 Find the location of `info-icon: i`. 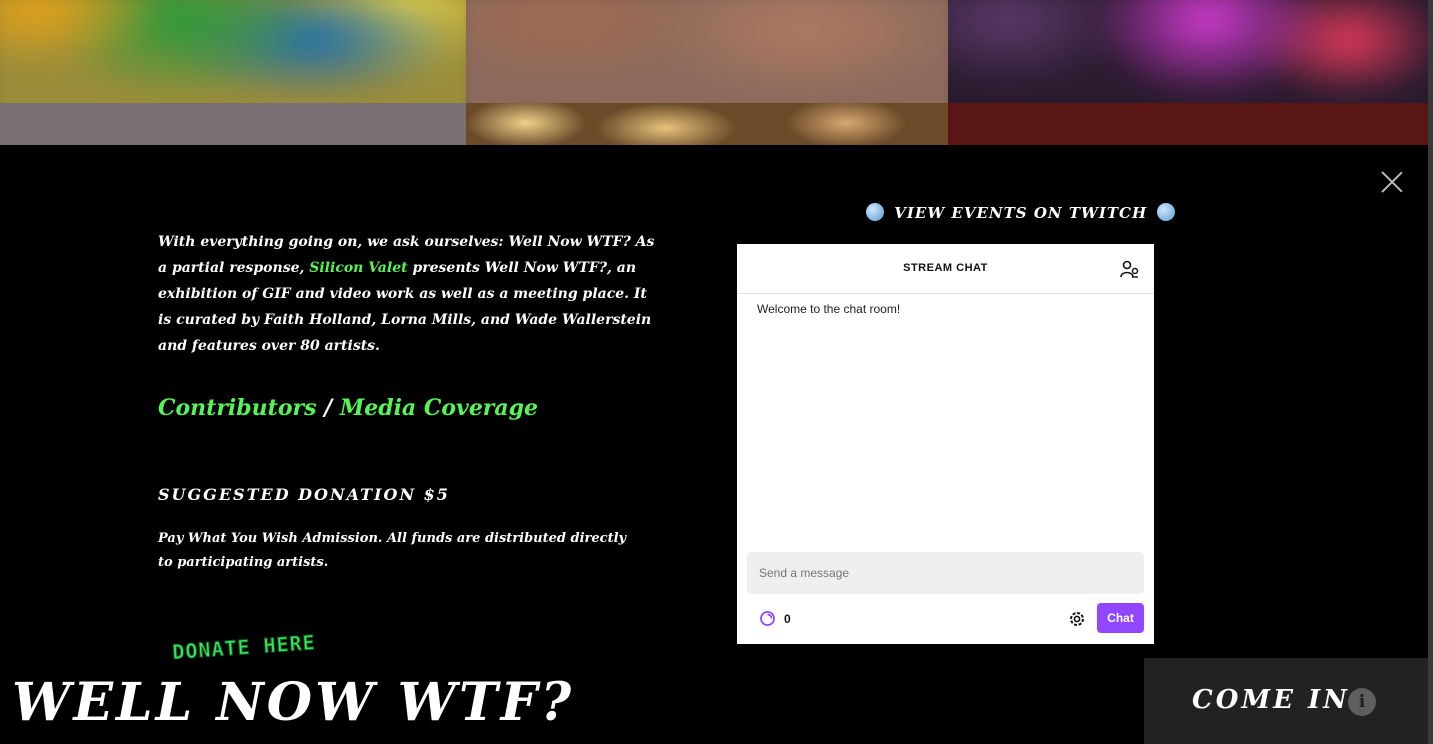

info-icon: i is located at coordinates (1362, 702).